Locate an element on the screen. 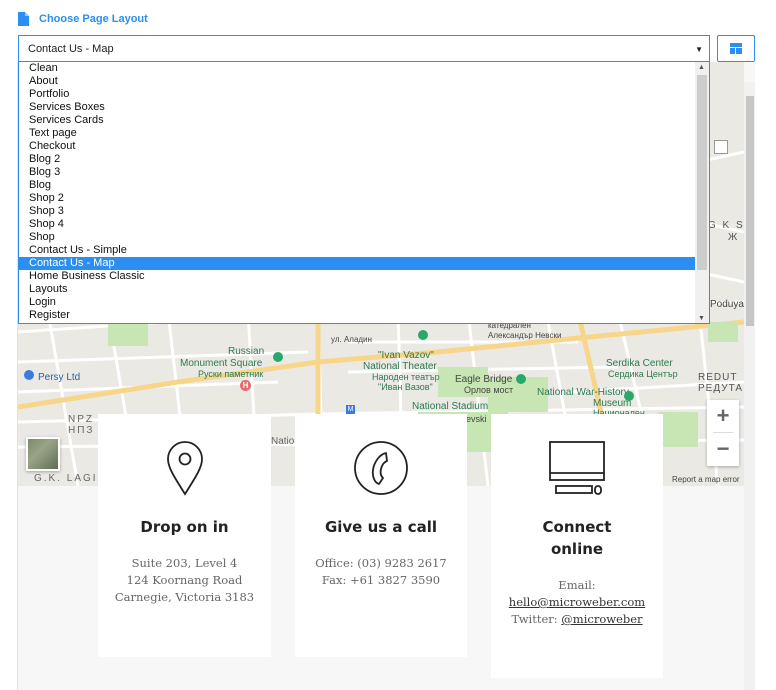 This screenshot has width=776, height=690. dropdown-option: Login is located at coordinates (357, 302).